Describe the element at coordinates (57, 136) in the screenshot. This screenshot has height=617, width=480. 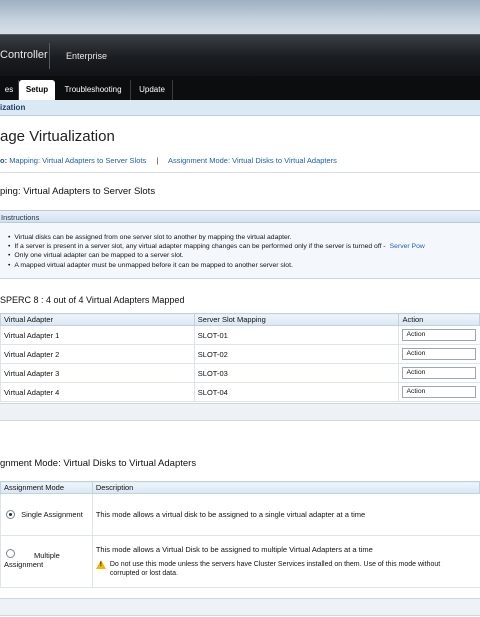
I see `page-title: age Virtualization` at that location.